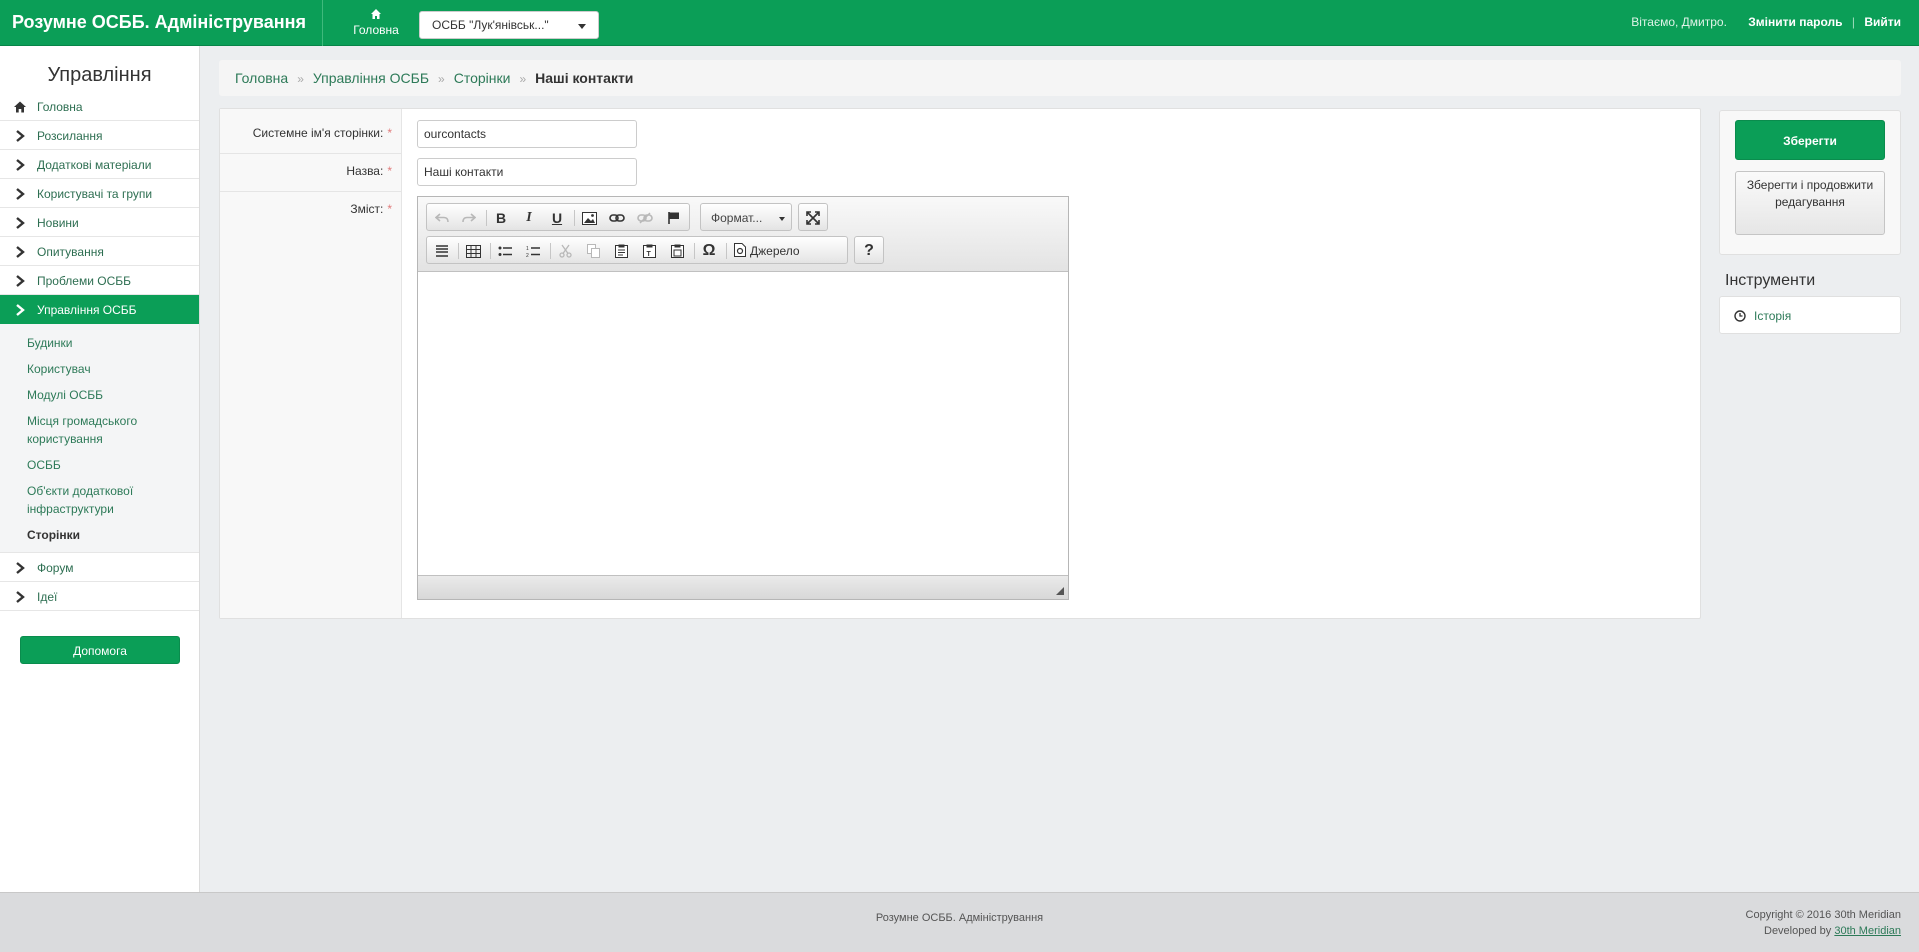 The width and height of the screenshot is (1919, 952). What do you see at coordinates (99, 309) in the screenshot?
I see `sidebar-item-osbb-management: Управління ОСББ` at bounding box center [99, 309].